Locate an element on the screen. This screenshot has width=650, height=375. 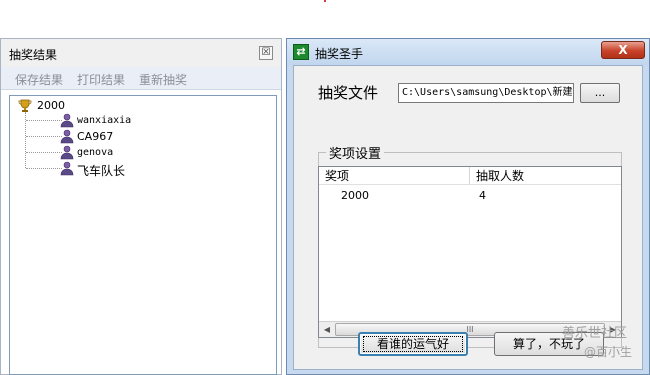
draw-lucky-label: 看谁的运气好 is located at coordinates (413, 344).